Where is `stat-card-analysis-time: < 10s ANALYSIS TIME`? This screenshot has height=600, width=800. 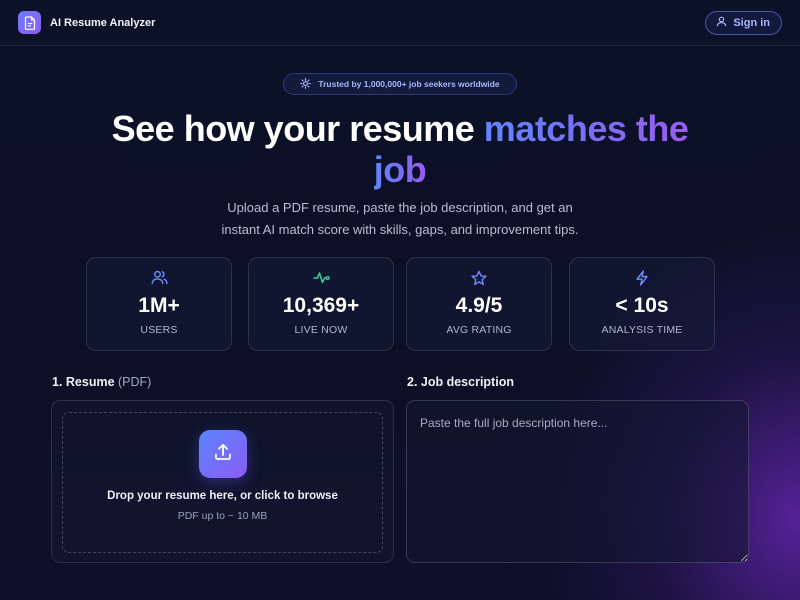
stat-card-analysis-time: < 10s ANALYSIS TIME is located at coordinates (642, 304).